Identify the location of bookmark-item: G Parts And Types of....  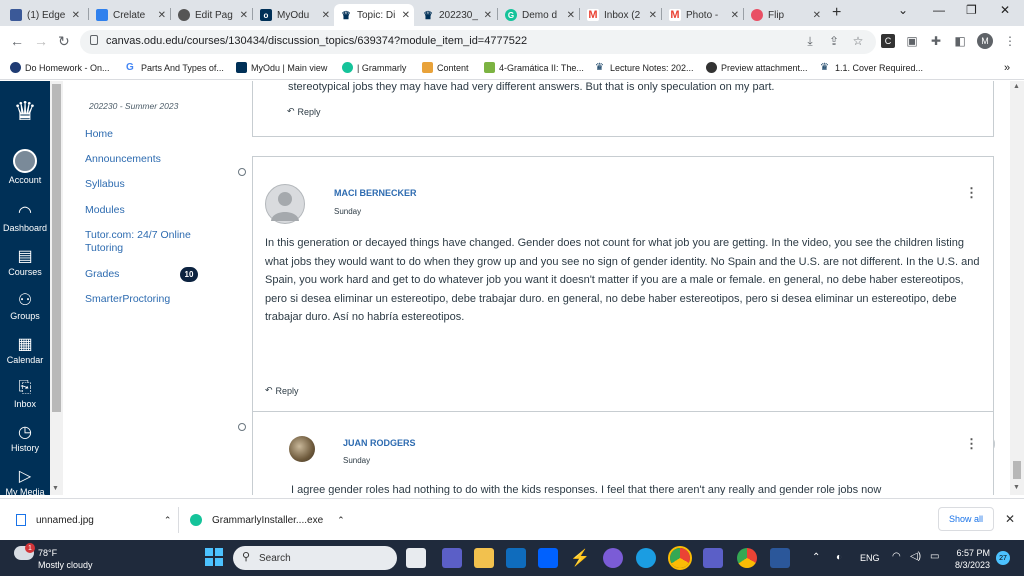
(175, 67).